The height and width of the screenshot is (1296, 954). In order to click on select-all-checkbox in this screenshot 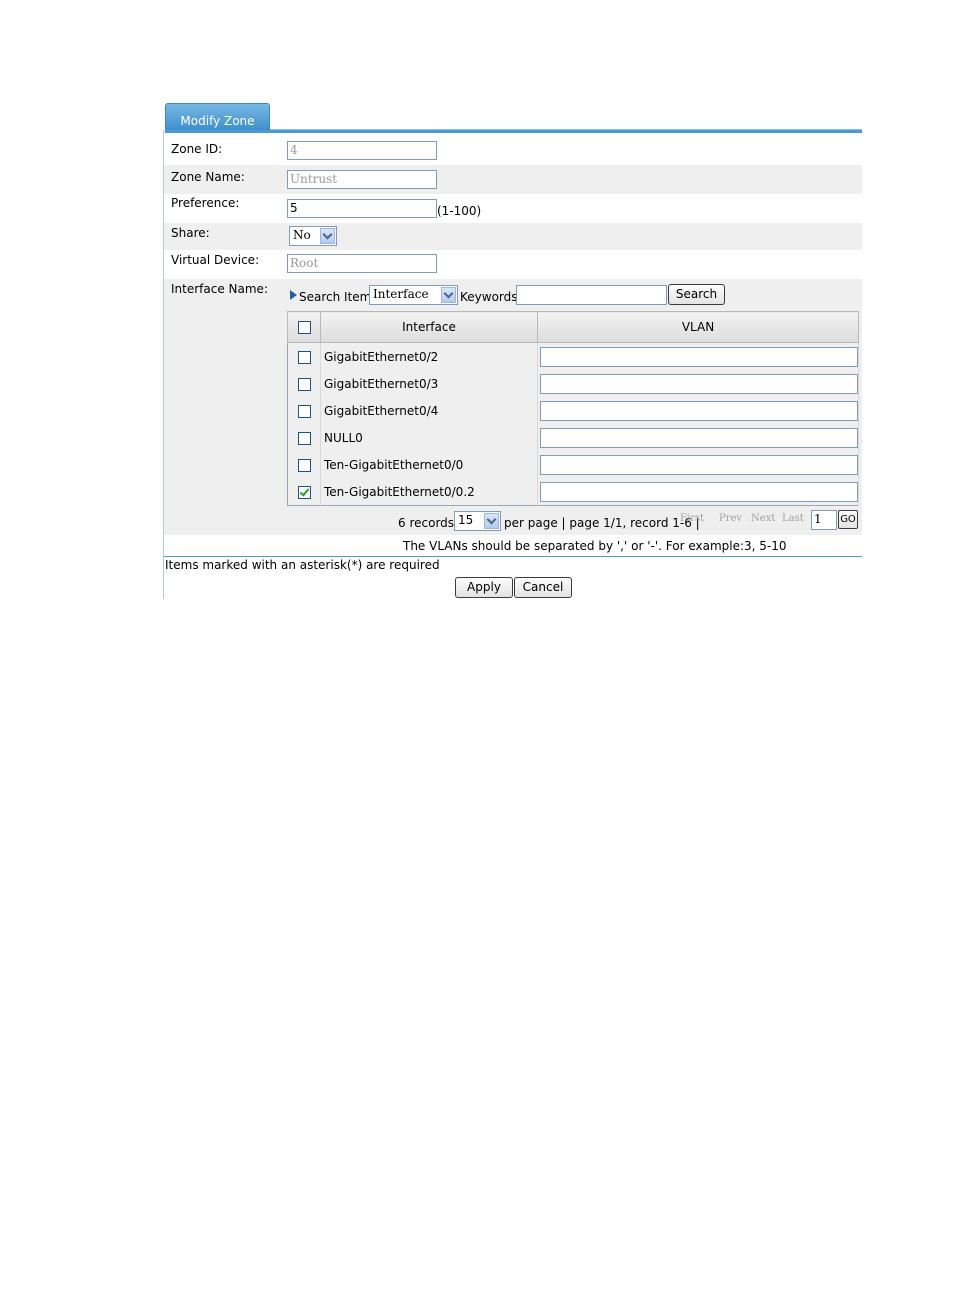, I will do `click(304, 327)`.